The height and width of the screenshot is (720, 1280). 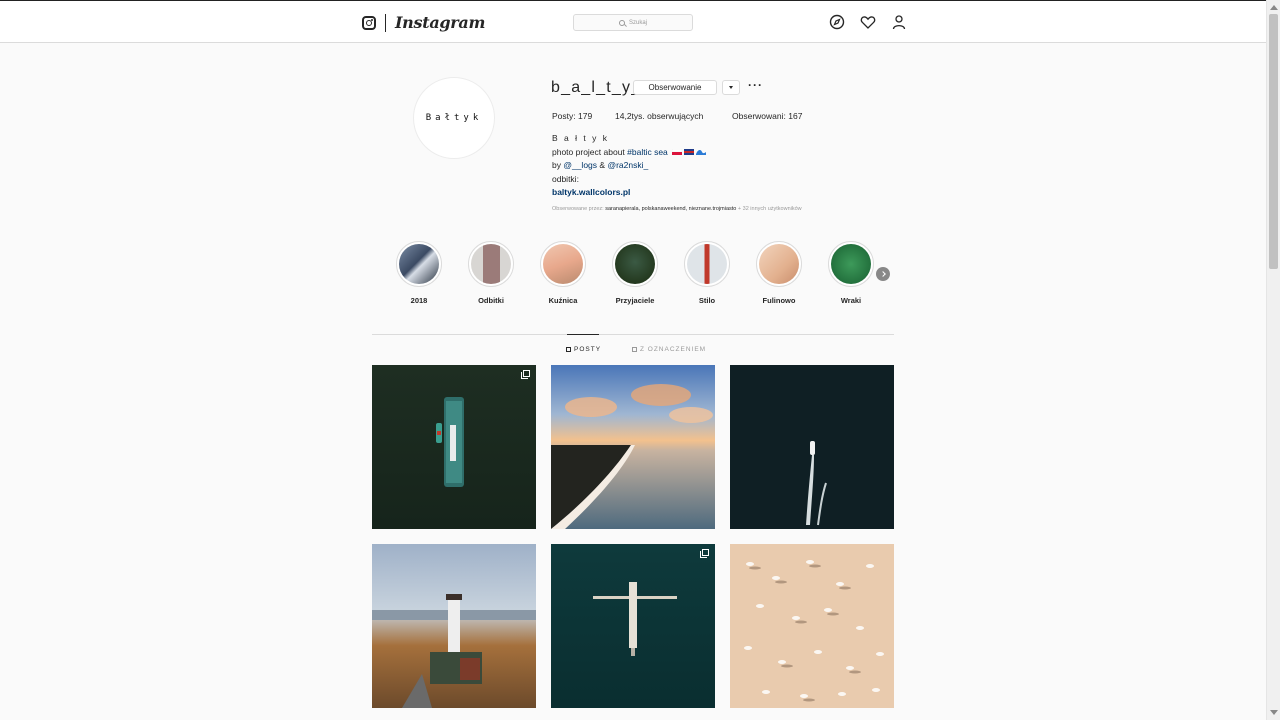 I want to click on highlights-next-button, so click(x=883, y=274).